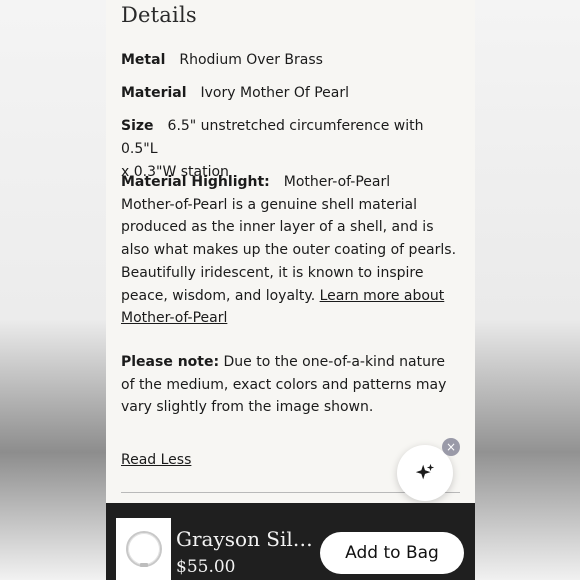 This screenshot has width=580, height=580. Describe the element at coordinates (195, 182) in the screenshot. I see `highlight-label: Material Highlight:` at that location.